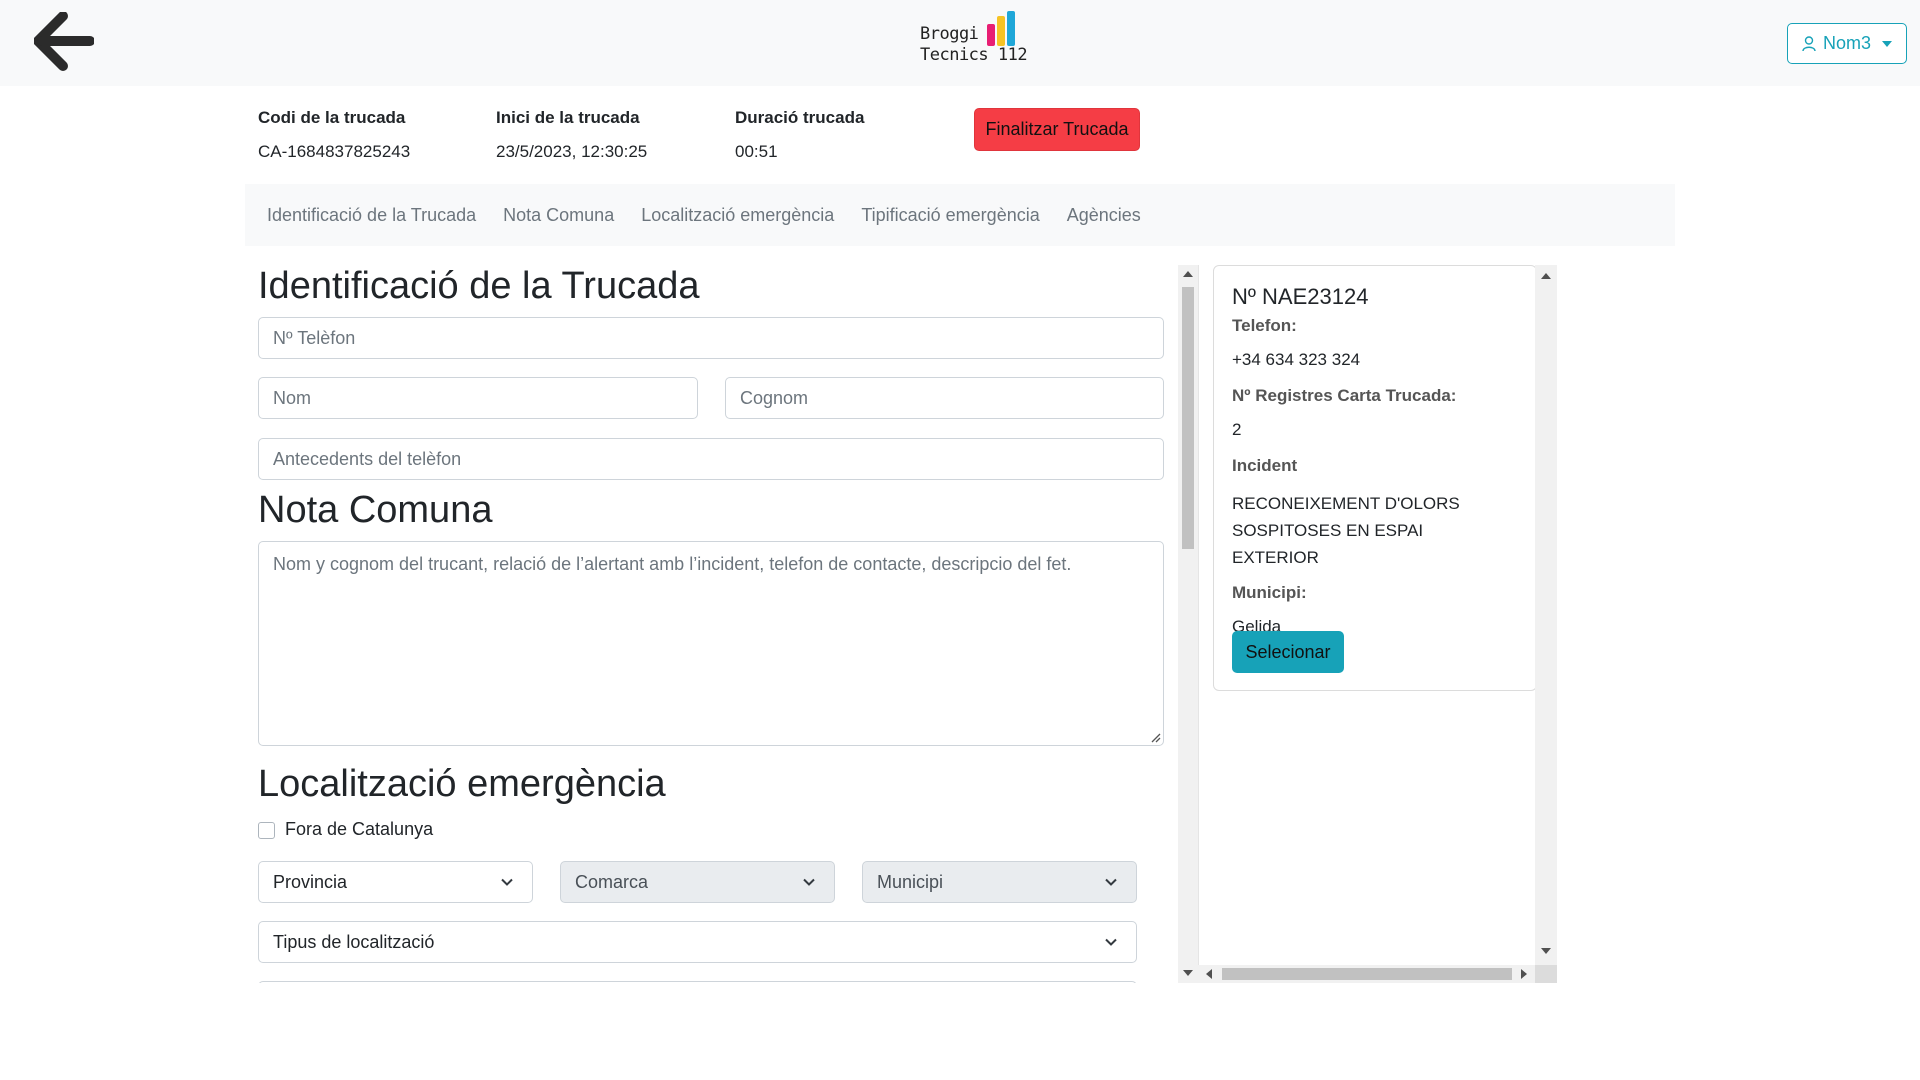 This screenshot has height=1080, width=1920. What do you see at coordinates (1265, 465) in the screenshot?
I see `record-incident-label: Incident` at bounding box center [1265, 465].